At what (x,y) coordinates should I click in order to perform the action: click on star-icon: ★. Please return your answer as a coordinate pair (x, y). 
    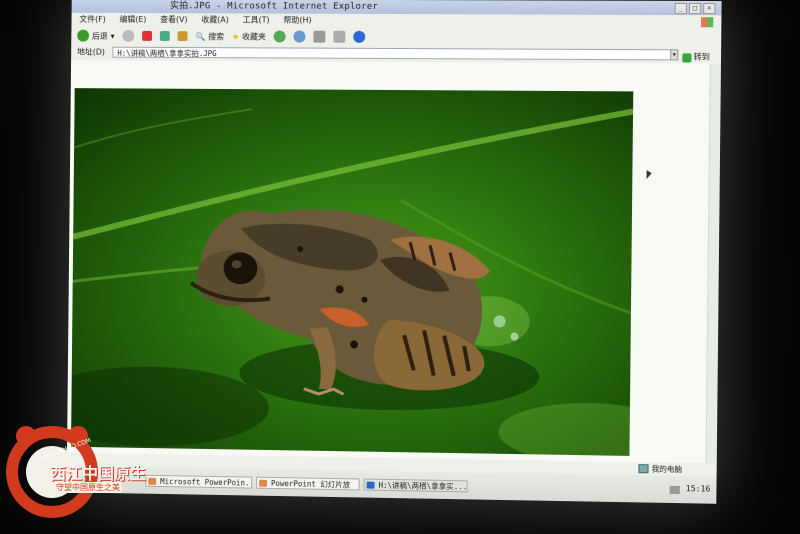
    Looking at the image, I should click on (235, 36).